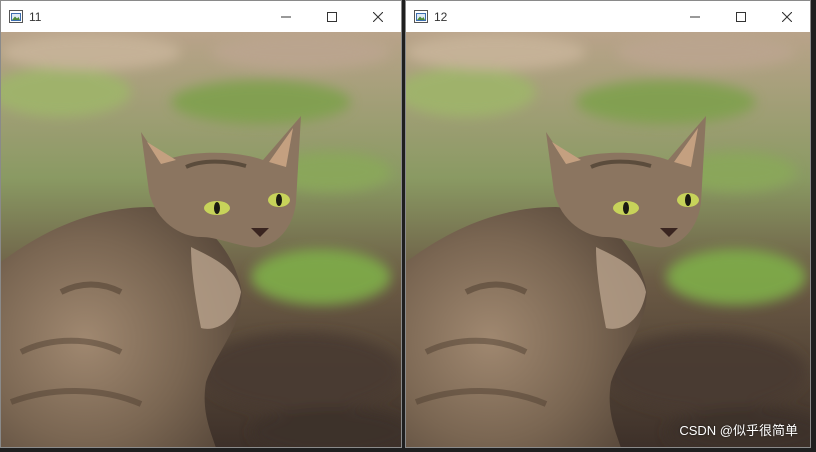  I want to click on title-bar: 11, so click(201, 16).